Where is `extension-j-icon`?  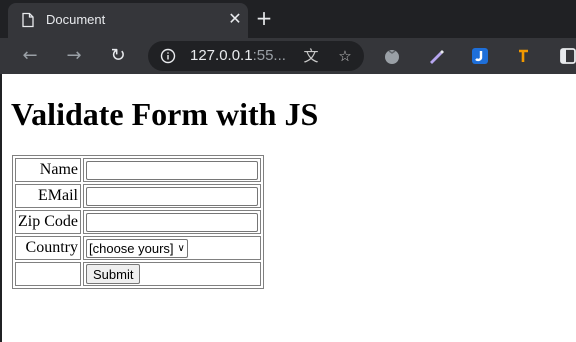
extension-j-icon is located at coordinates (480, 56).